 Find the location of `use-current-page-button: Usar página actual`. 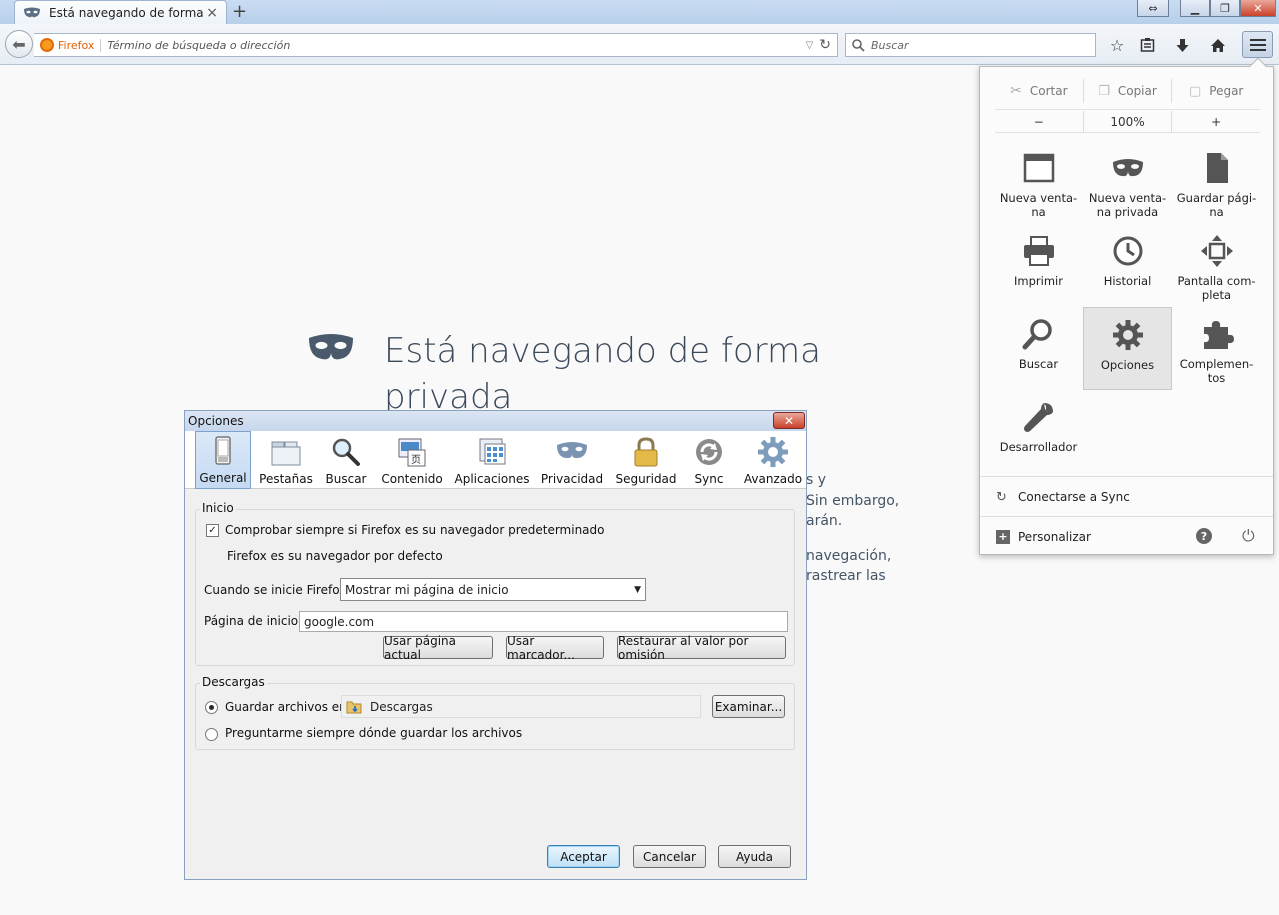

use-current-page-button: Usar página actual is located at coordinates (438, 648).